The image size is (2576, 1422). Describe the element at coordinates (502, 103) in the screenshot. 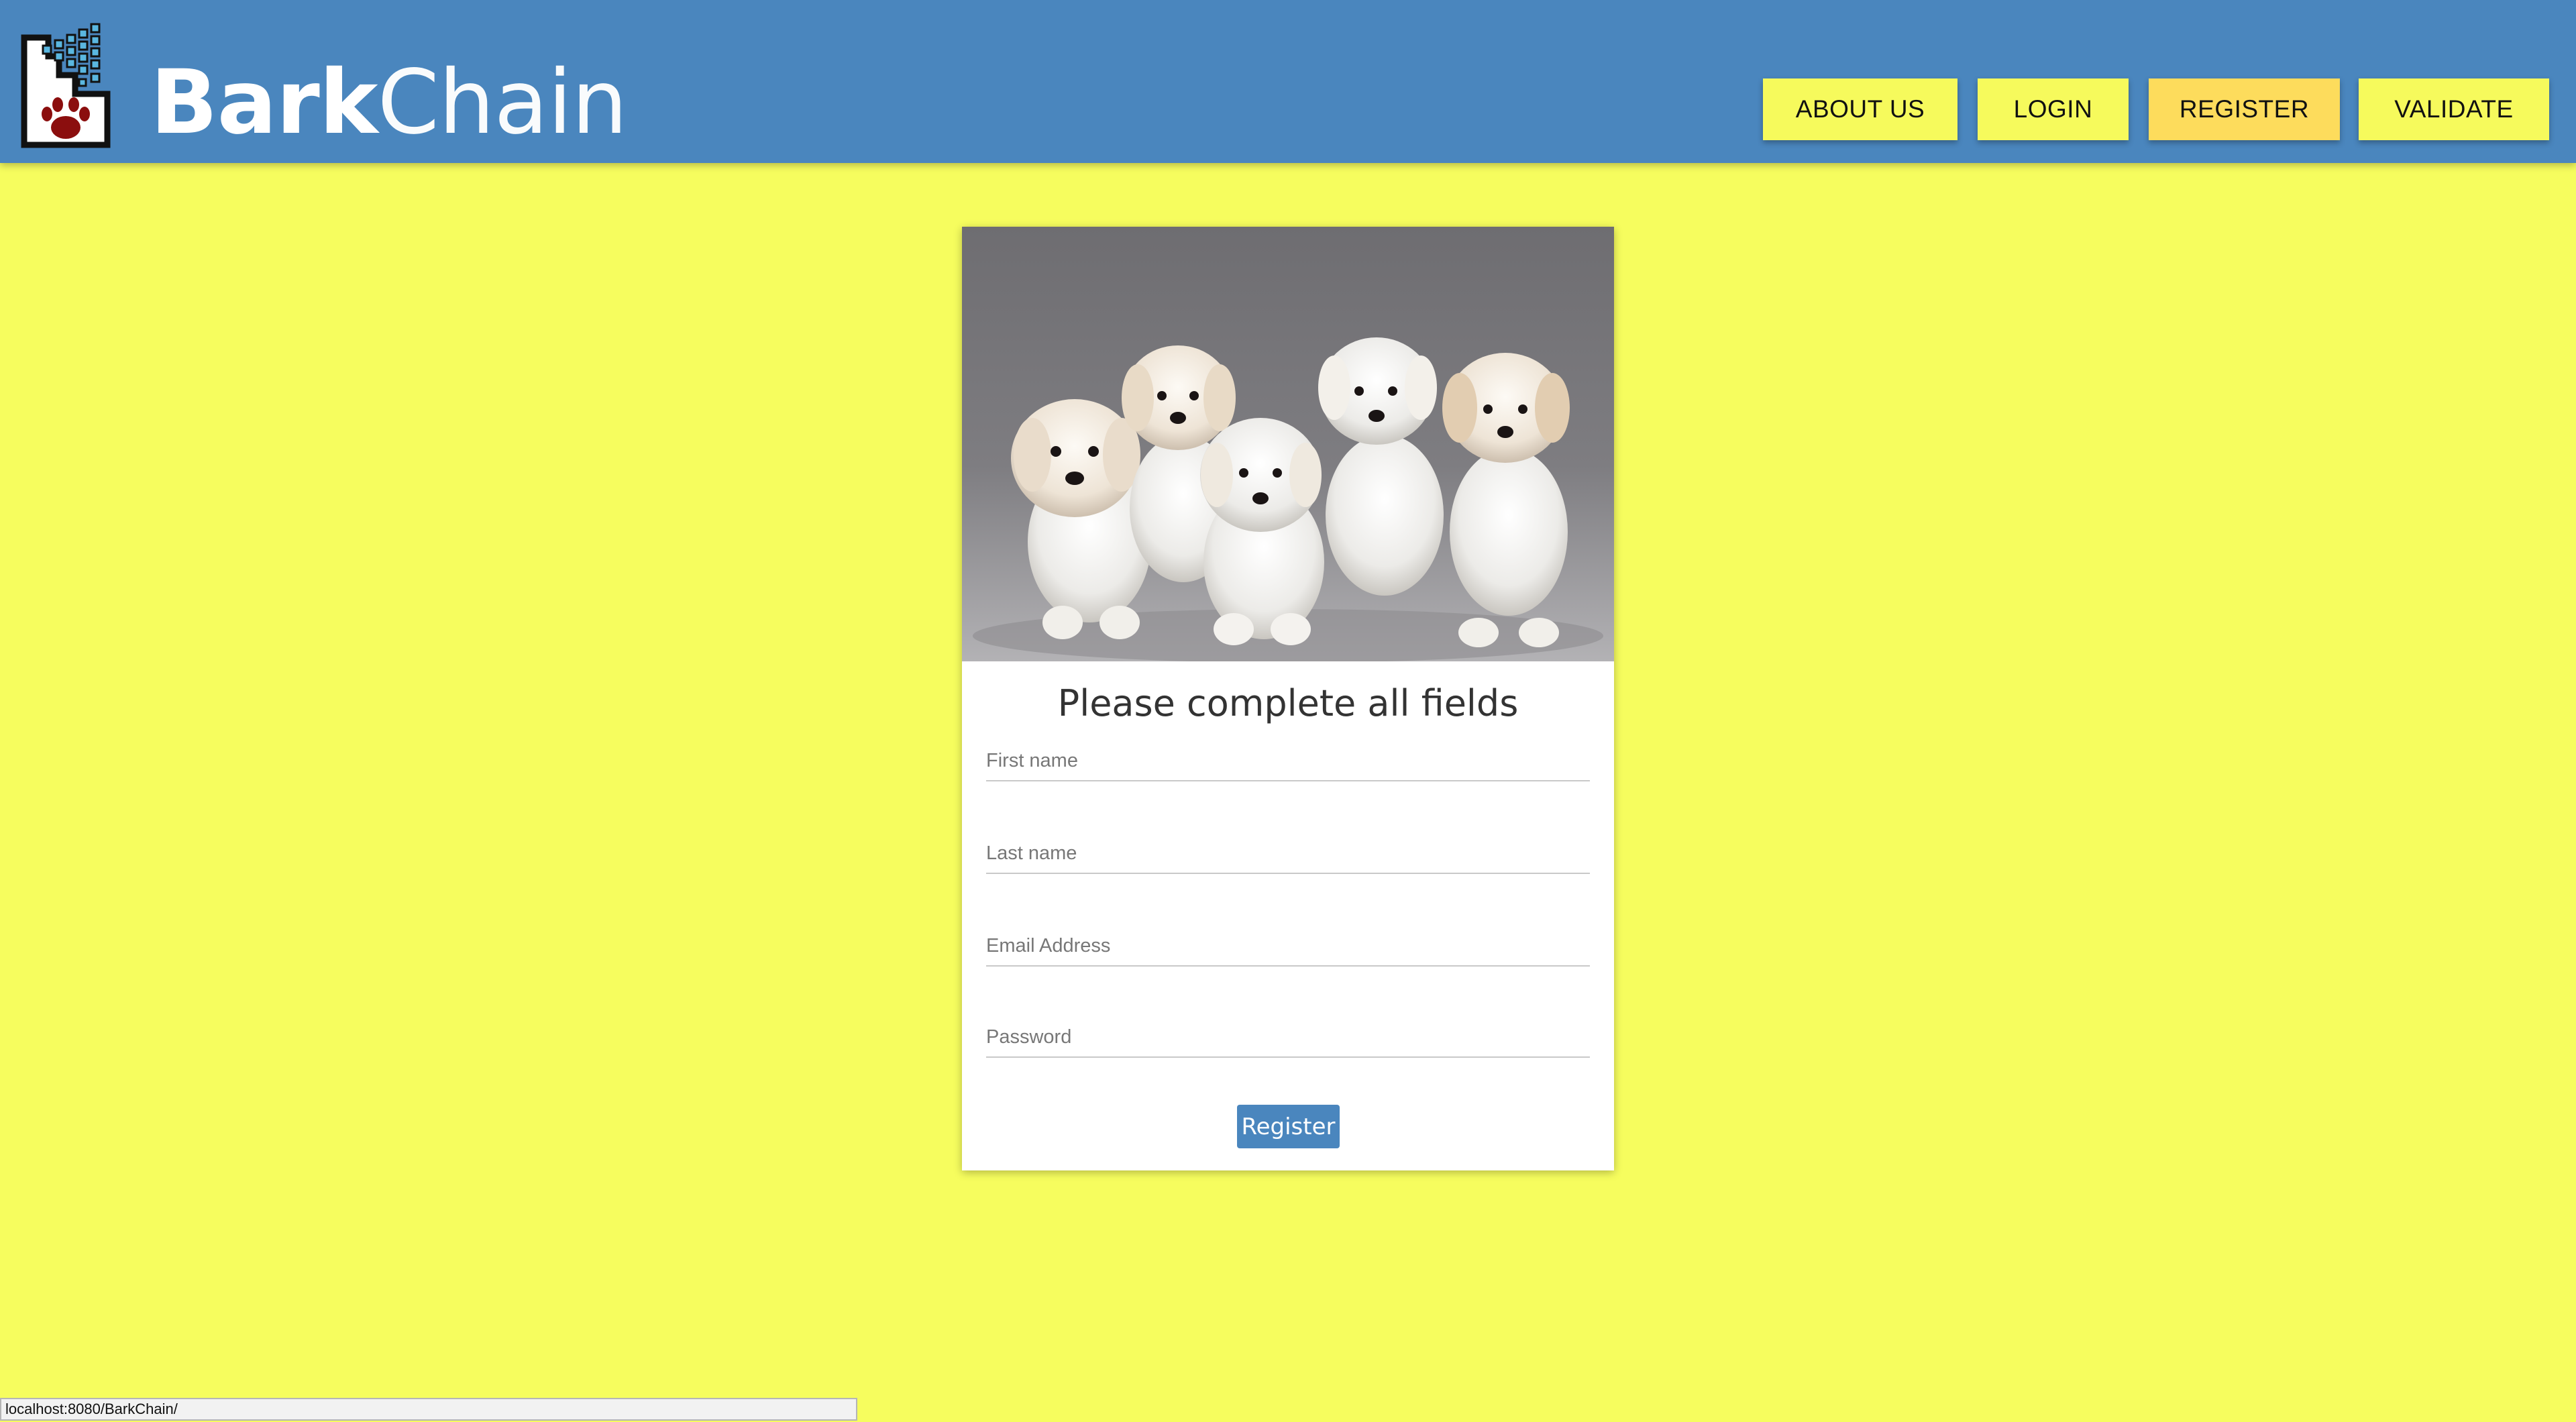

I see `brand-title-light: Chain` at that location.